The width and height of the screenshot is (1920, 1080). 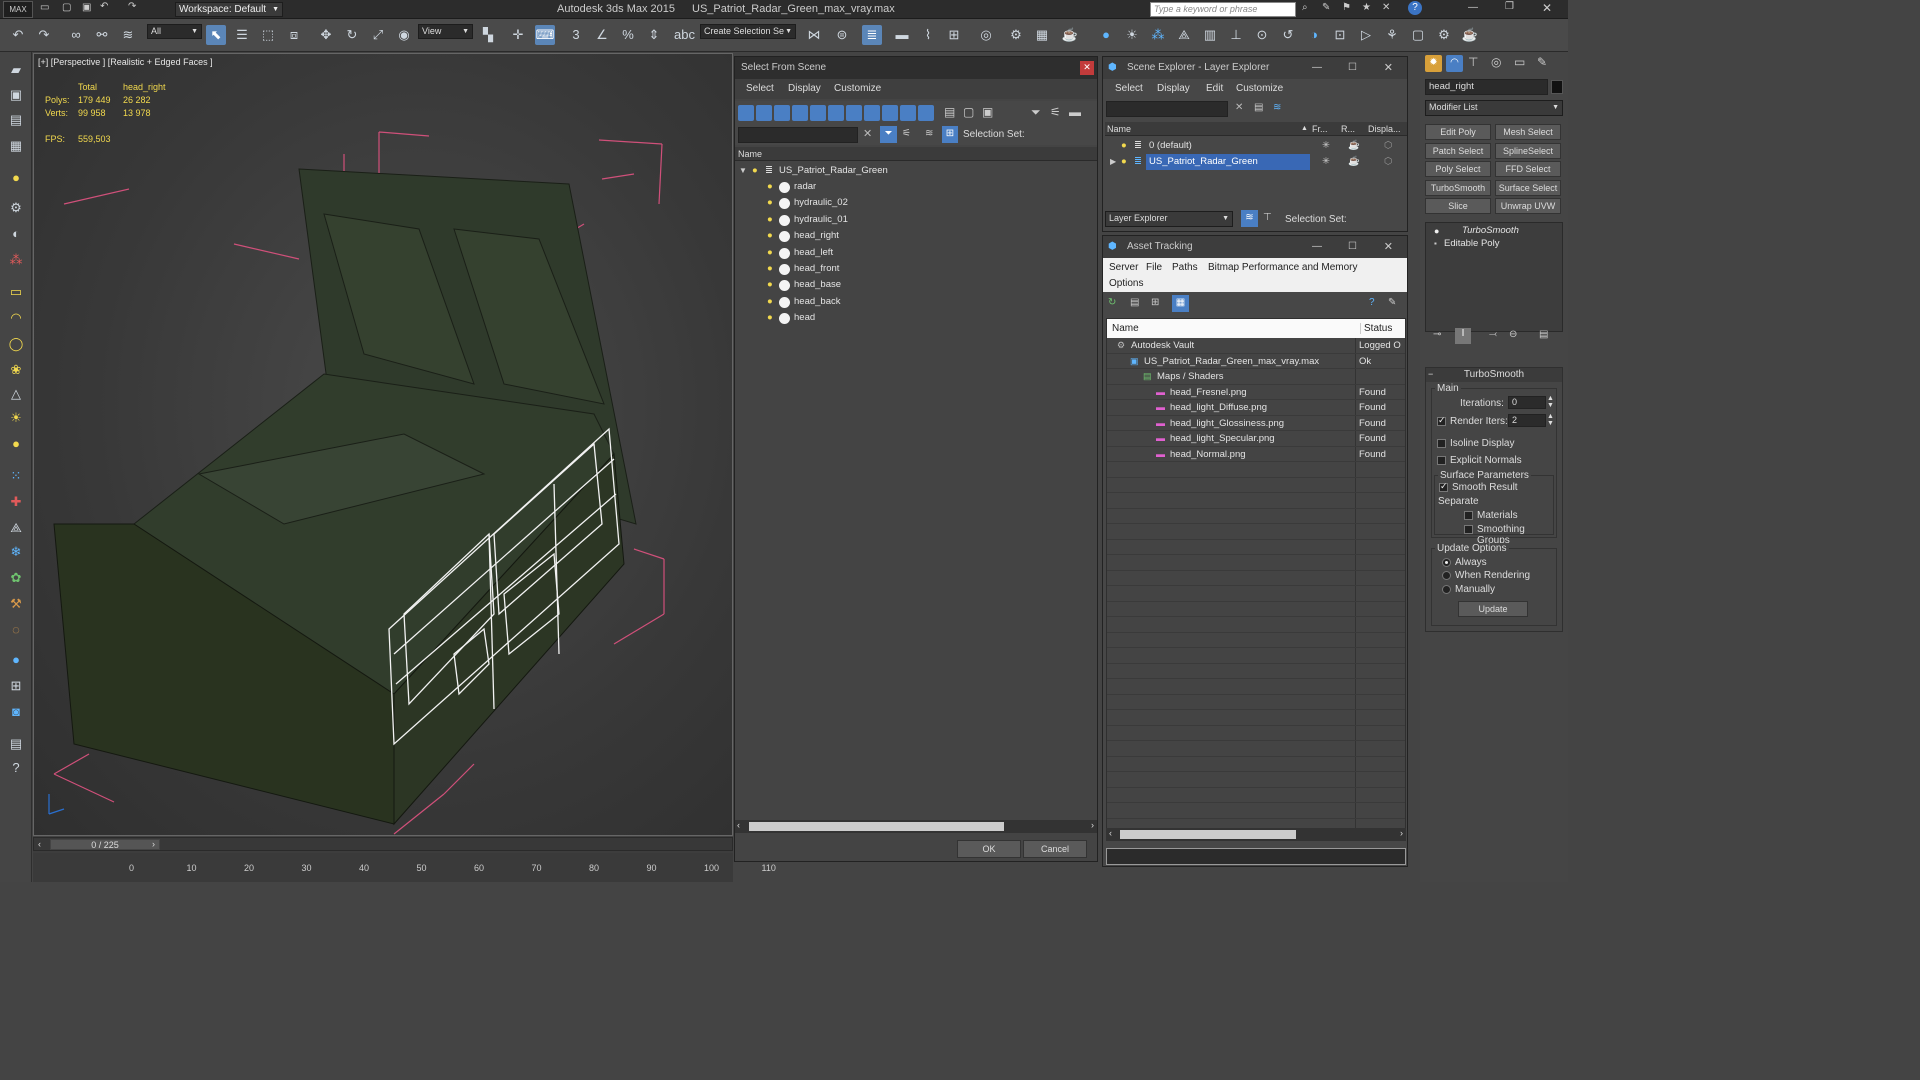 What do you see at coordinates (926, 113) in the screenshot?
I see `display-frozen-icon` at bounding box center [926, 113].